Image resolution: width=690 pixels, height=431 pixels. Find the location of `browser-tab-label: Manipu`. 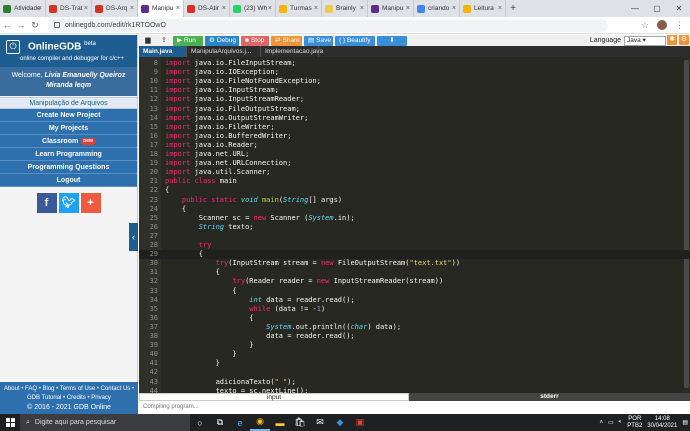

browser-tab-label: Manipu is located at coordinates (393, 8).